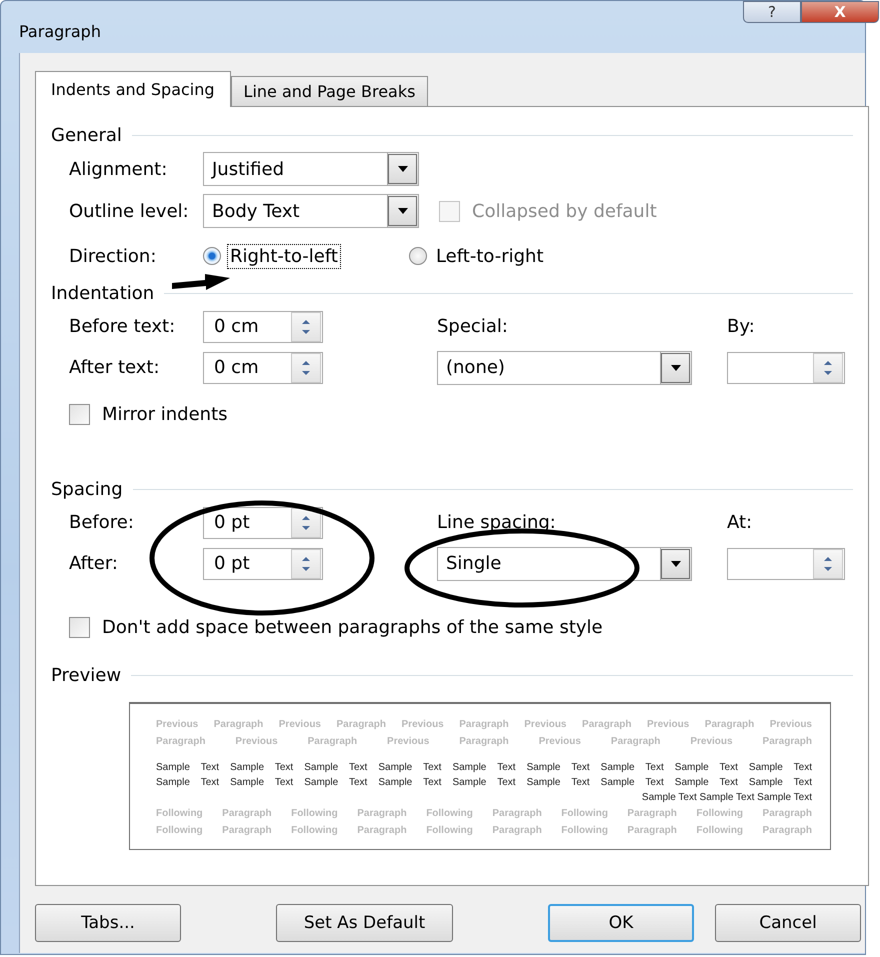 The height and width of the screenshot is (957, 880). I want to click on line-spacing-dropdown: Single, so click(564, 563).